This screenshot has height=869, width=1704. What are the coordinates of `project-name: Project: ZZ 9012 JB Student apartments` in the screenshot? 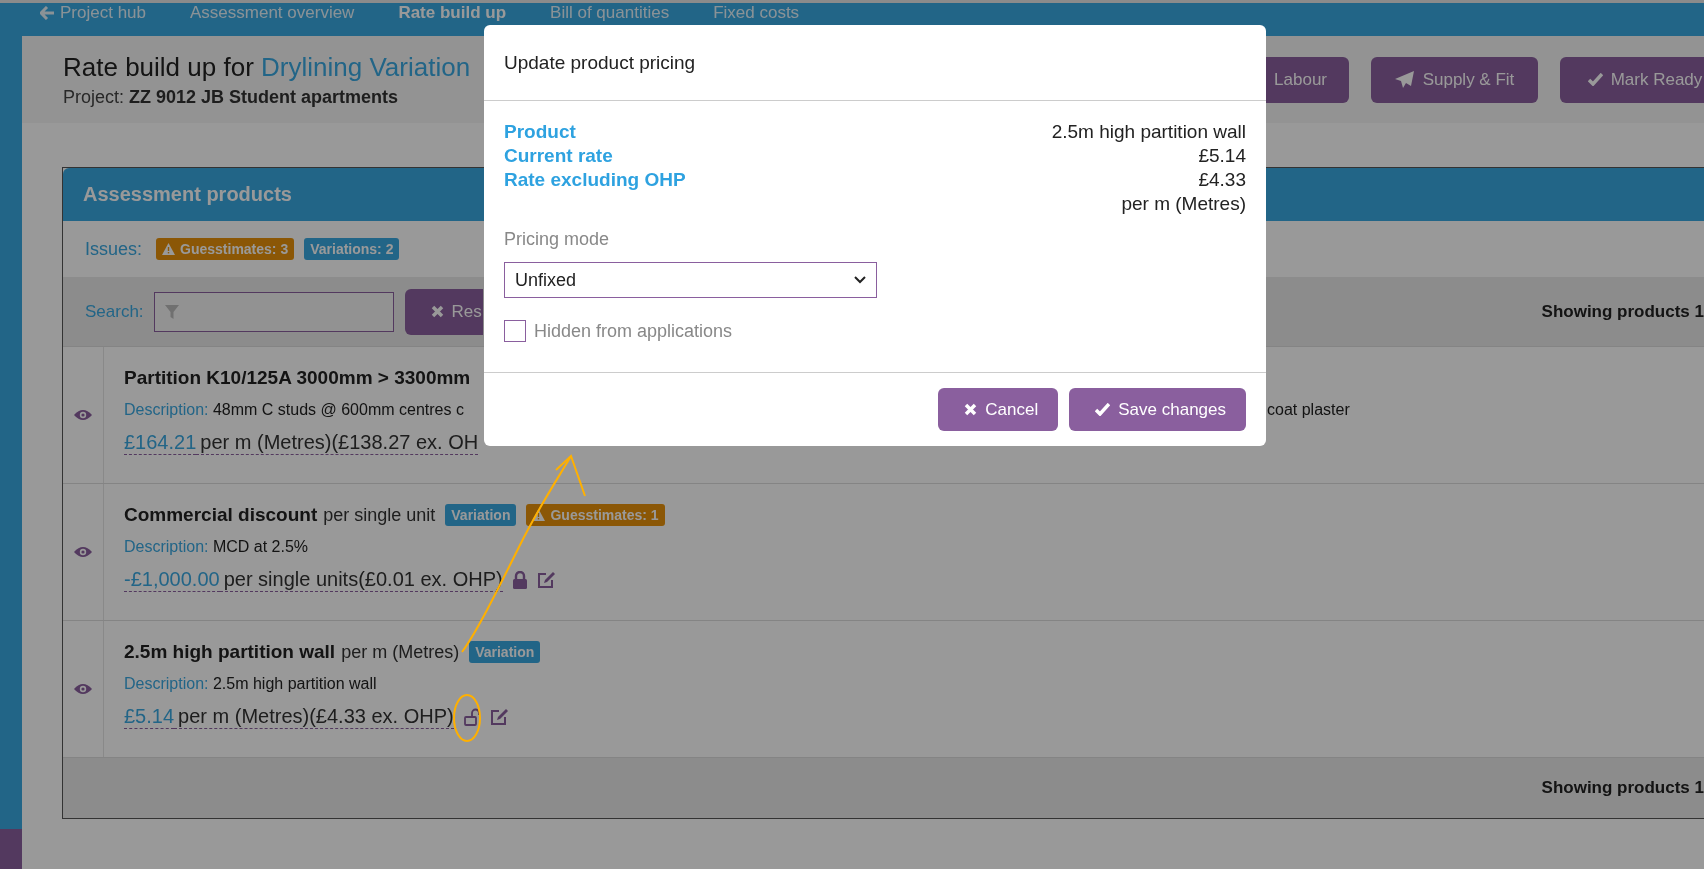 It's located at (231, 97).